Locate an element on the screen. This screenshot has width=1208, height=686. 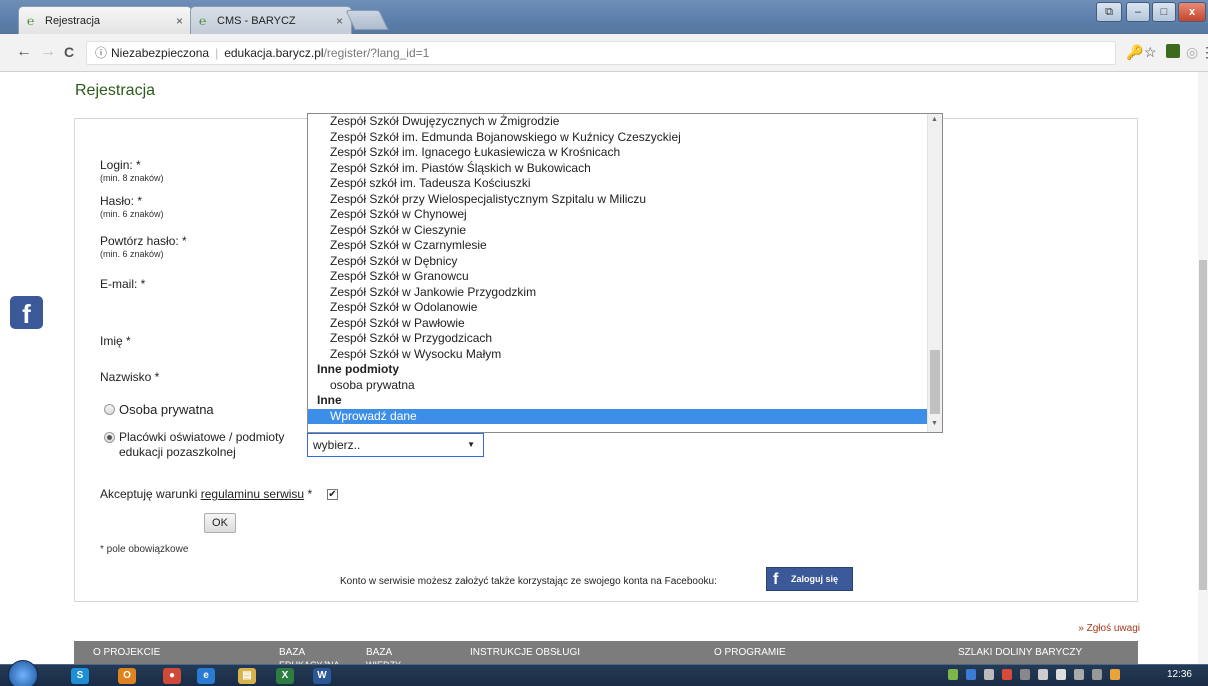
dropdown-option: osoba prywatna is located at coordinates (618, 386).